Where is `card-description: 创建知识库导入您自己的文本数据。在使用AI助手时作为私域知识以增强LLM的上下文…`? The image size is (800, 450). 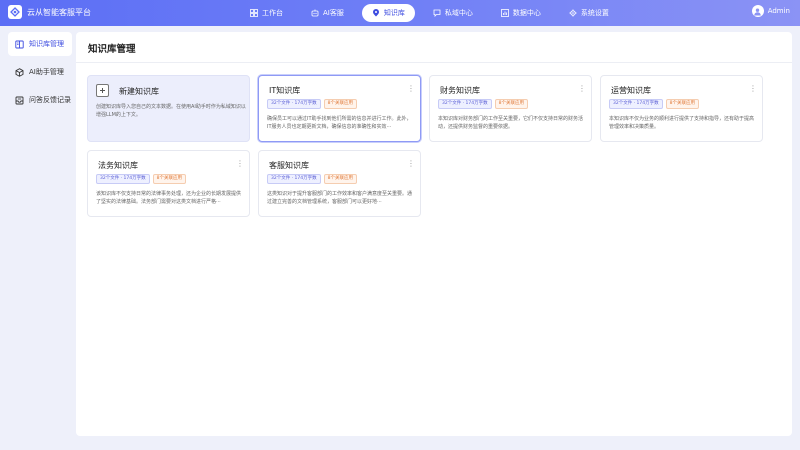
card-description: 创建知识库导入您自己的文本数据。在使用AI助手时作为私域知识以增强LLM的上下文… is located at coordinates (171, 111).